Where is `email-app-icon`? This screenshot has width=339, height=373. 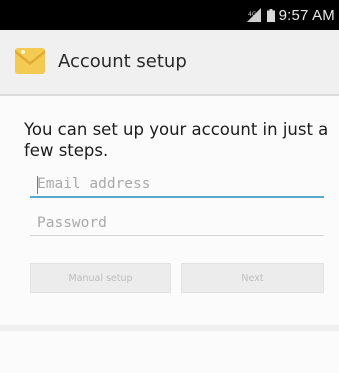
email-app-icon is located at coordinates (31, 62).